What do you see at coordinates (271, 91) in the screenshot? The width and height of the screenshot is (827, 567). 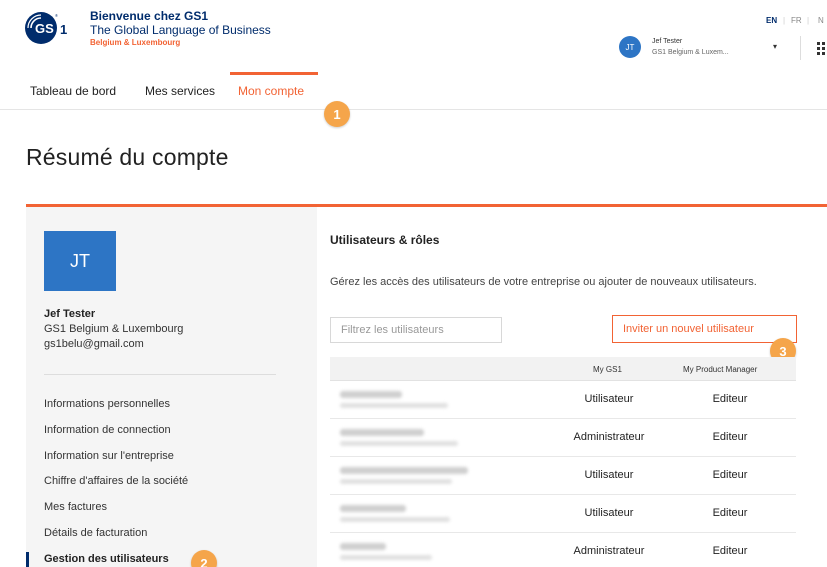 I see `tab-mon-compte: Mon compte` at bounding box center [271, 91].